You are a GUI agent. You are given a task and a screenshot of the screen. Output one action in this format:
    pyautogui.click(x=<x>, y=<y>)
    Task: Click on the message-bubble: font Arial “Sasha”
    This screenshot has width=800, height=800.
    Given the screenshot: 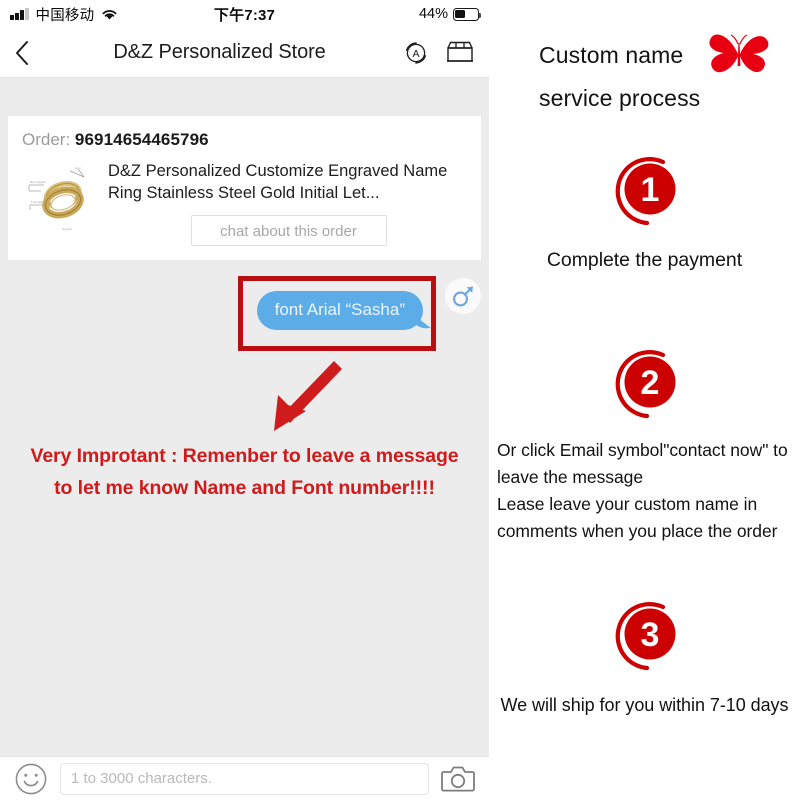 What is the action you would take?
    pyautogui.click(x=339, y=311)
    